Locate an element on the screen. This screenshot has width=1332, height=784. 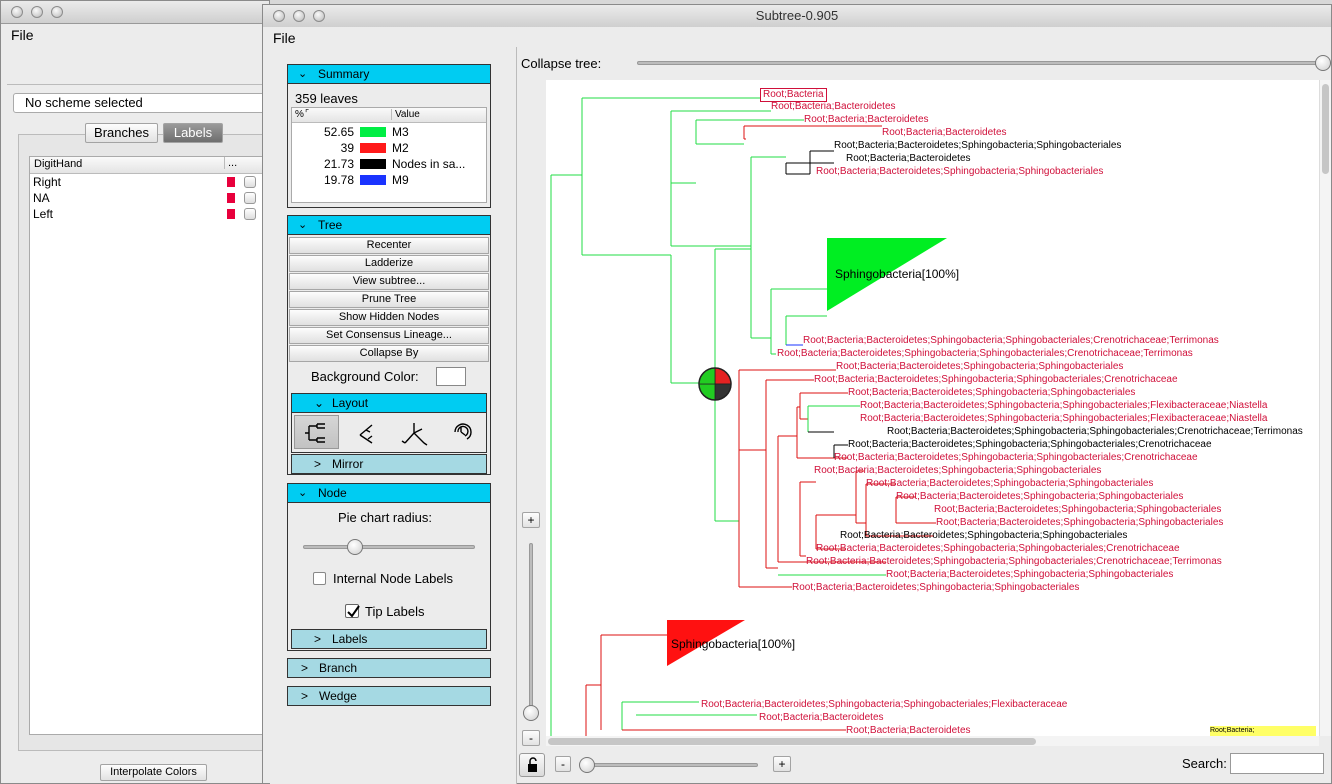
lock-button is located at coordinates (532, 765).